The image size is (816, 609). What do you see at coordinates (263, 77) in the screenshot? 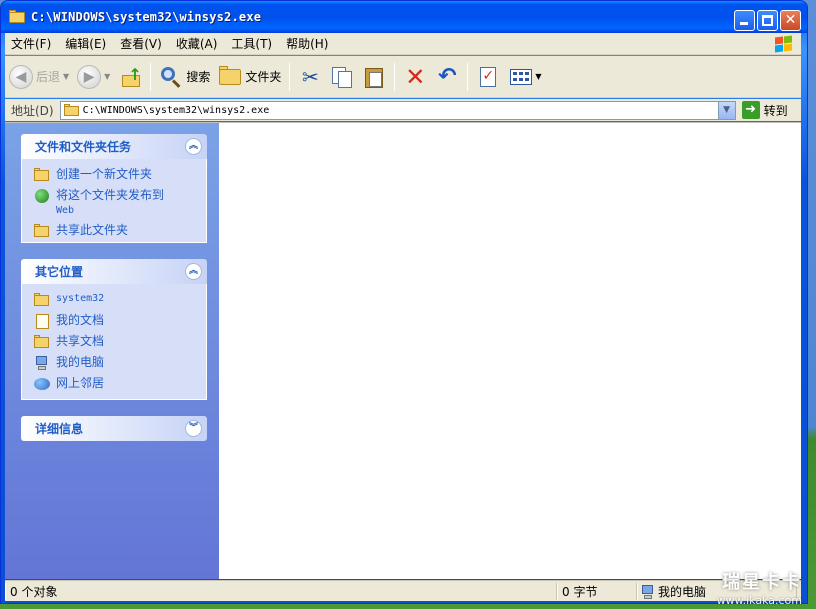
I see `folders-label: 文件夹` at bounding box center [263, 77].